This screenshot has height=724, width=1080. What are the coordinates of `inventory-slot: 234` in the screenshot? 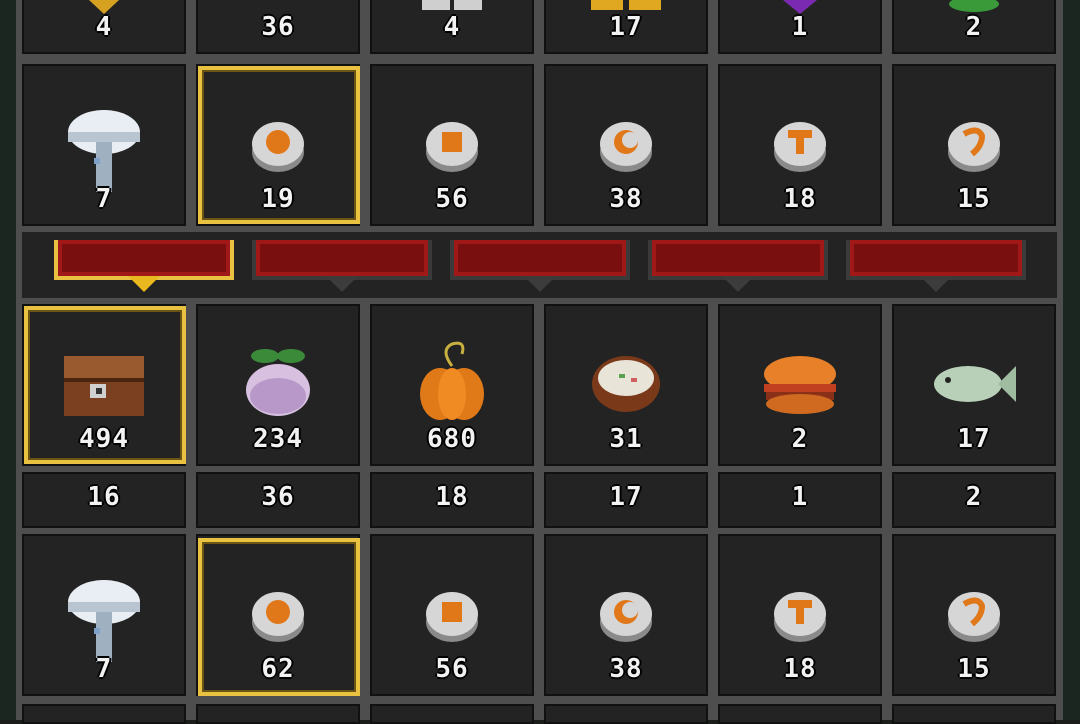 It's located at (278, 385).